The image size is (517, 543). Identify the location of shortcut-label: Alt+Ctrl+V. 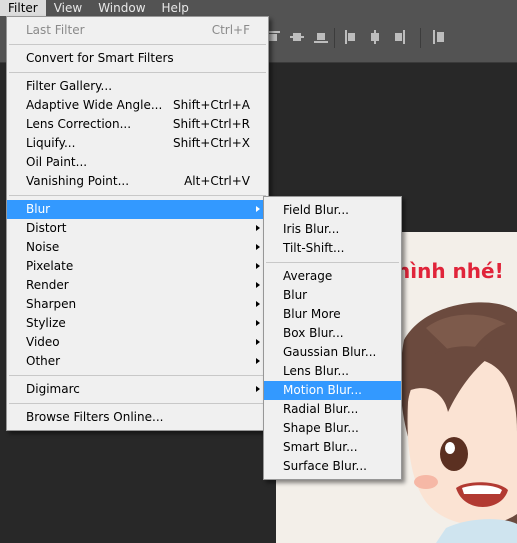
(217, 181).